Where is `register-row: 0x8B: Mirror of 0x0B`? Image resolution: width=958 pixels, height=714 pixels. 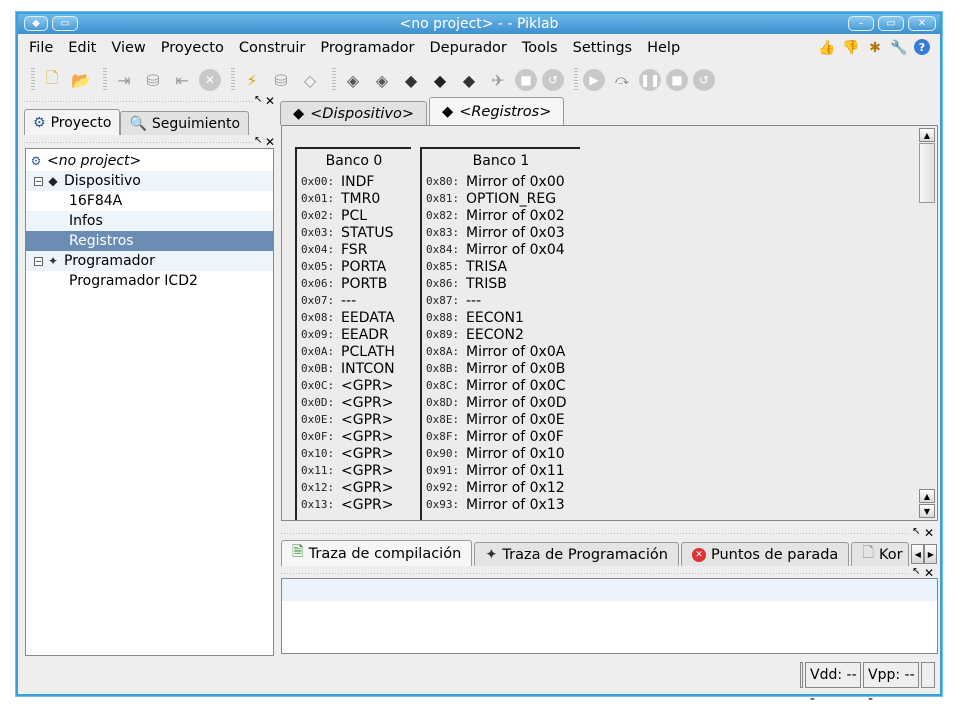 register-row: 0x8B: Mirror of 0x0B is located at coordinates (501, 368).